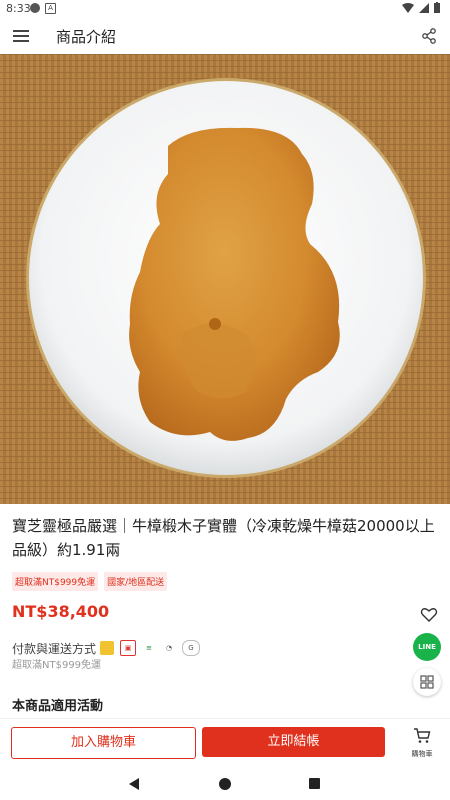 Image resolution: width=450 pixels, height=800 pixels. What do you see at coordinates (427, 682) in the screenshot?
I see `grid-icon` at bounding box center [427, 682].